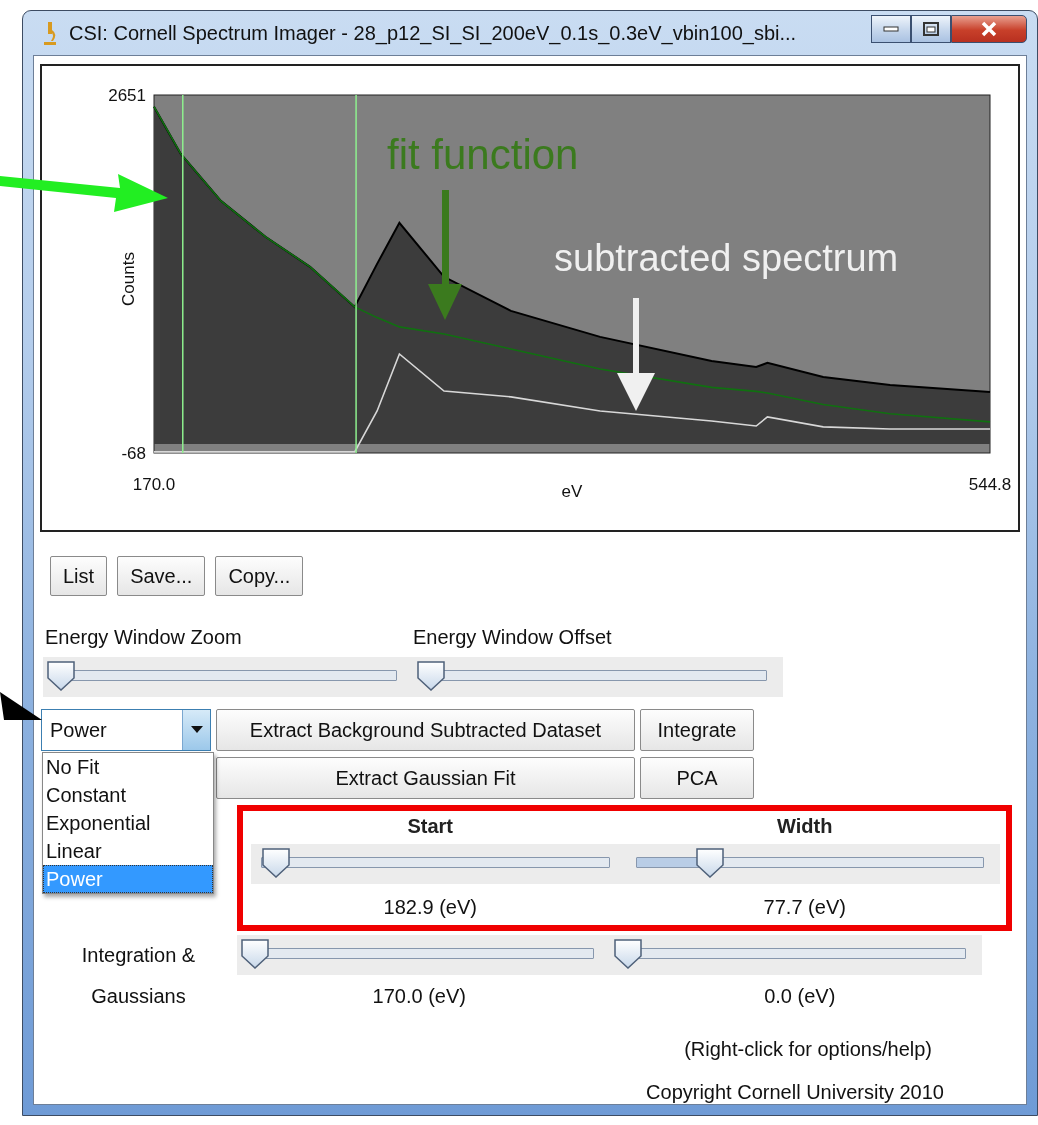 The image size is (1038, 1125). I want to click on minimize-button, so click(891, 29).